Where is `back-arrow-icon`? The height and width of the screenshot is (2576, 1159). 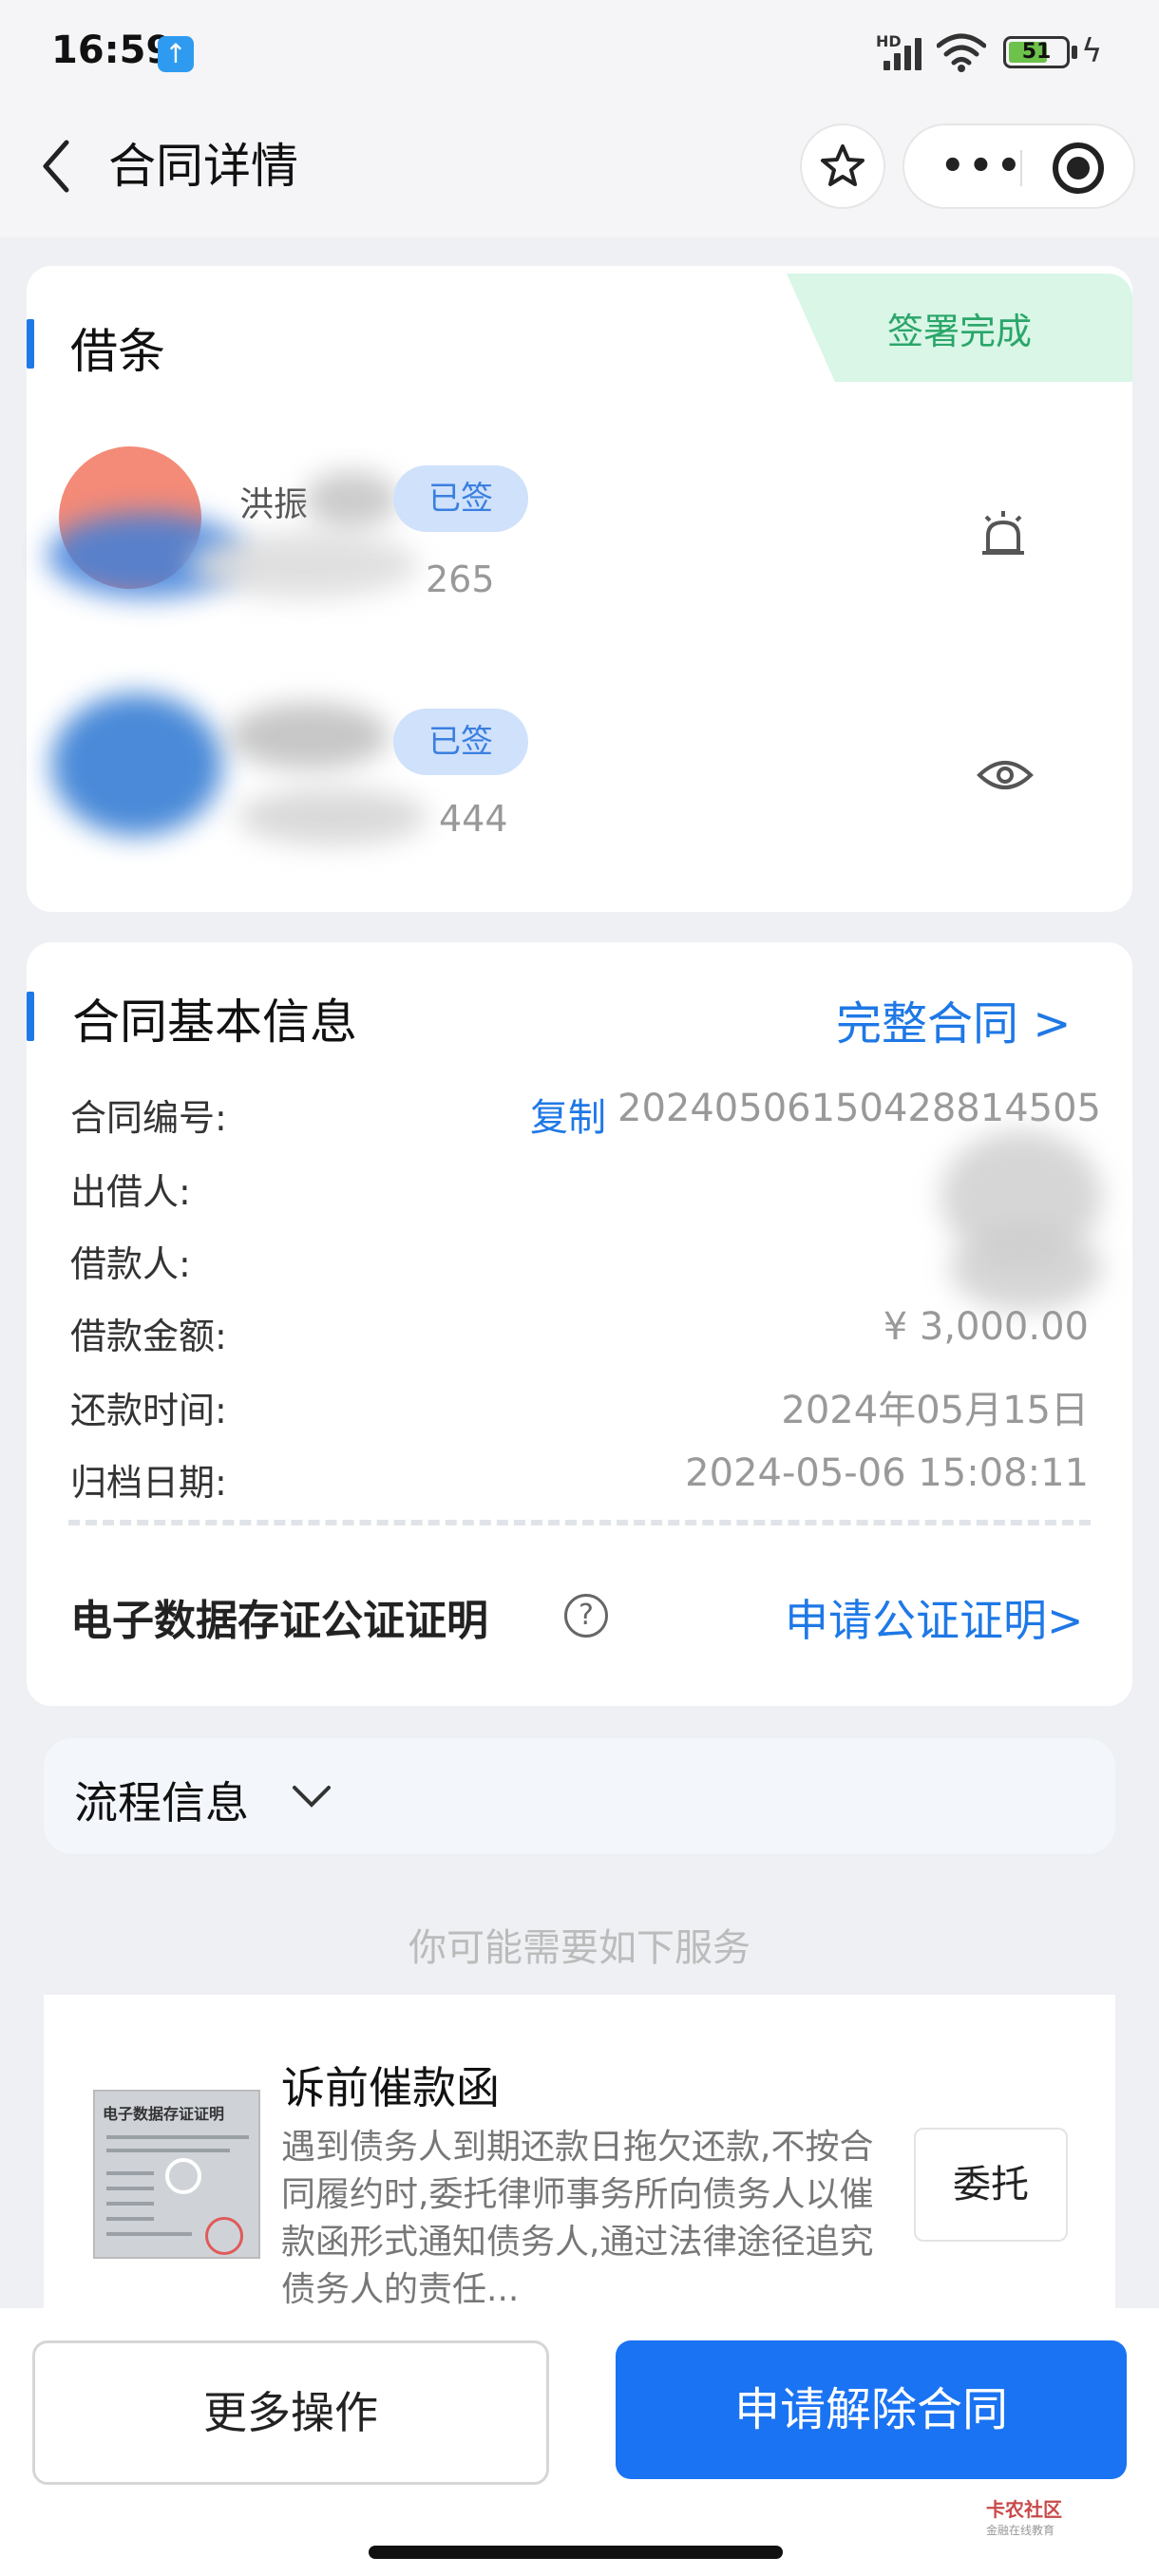 back-arrow-icon is located at coordinates (58, 166).